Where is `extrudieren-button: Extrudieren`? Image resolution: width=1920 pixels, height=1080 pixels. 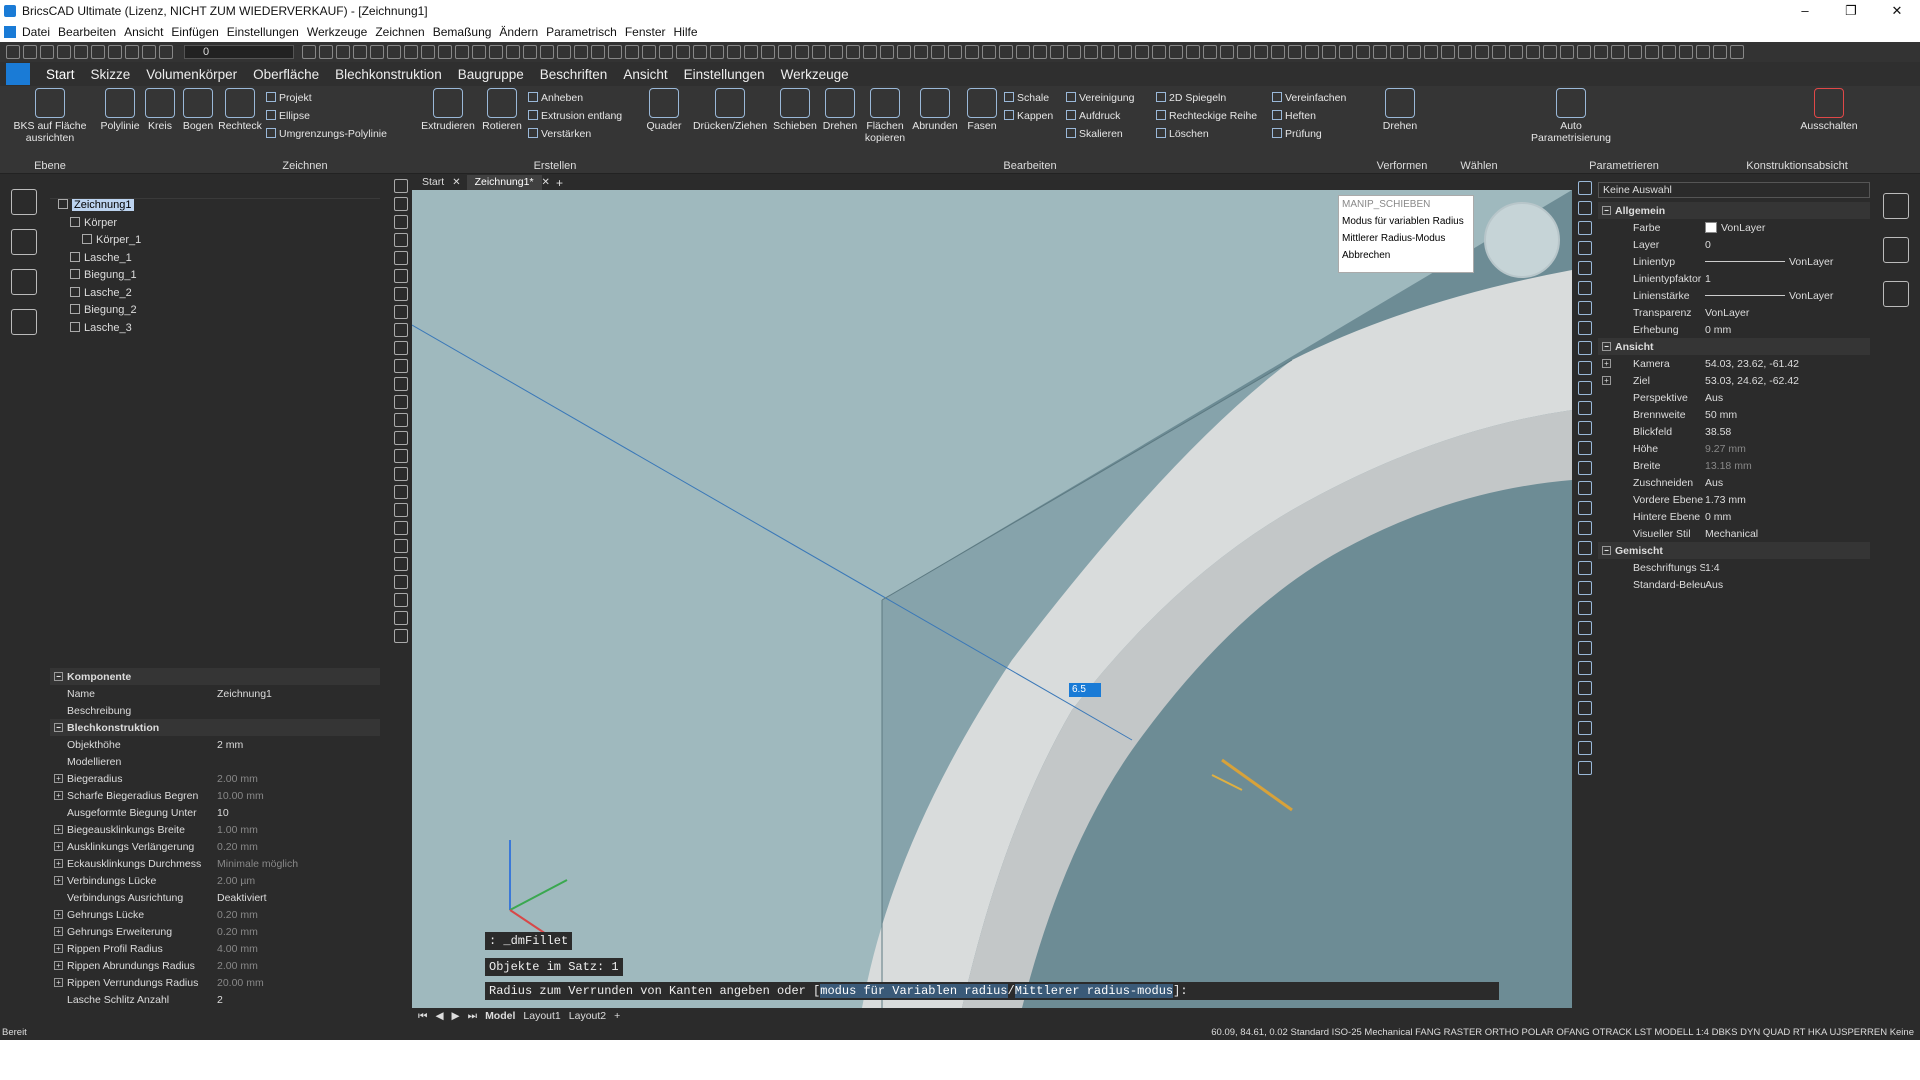 extrudieren-button: Extrudieren is located at coordinates (448, 110).